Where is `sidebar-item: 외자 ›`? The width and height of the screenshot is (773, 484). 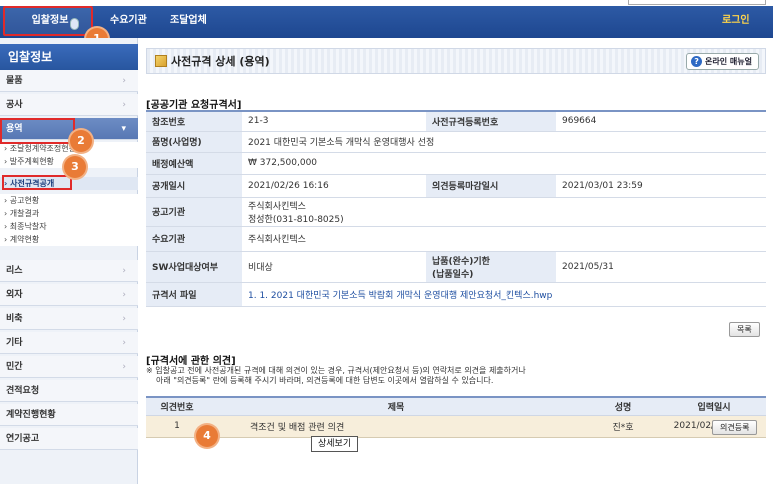 sidebar-item: 외자 › is located at coordinates (69, 295).